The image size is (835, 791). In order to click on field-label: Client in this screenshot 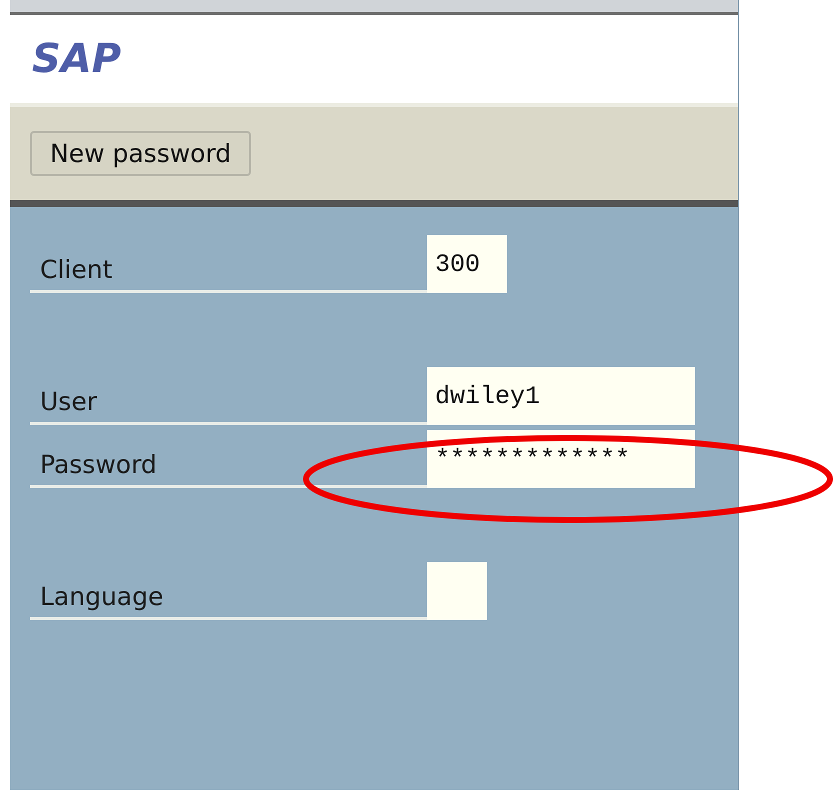, I will do `click(228, 274)`.